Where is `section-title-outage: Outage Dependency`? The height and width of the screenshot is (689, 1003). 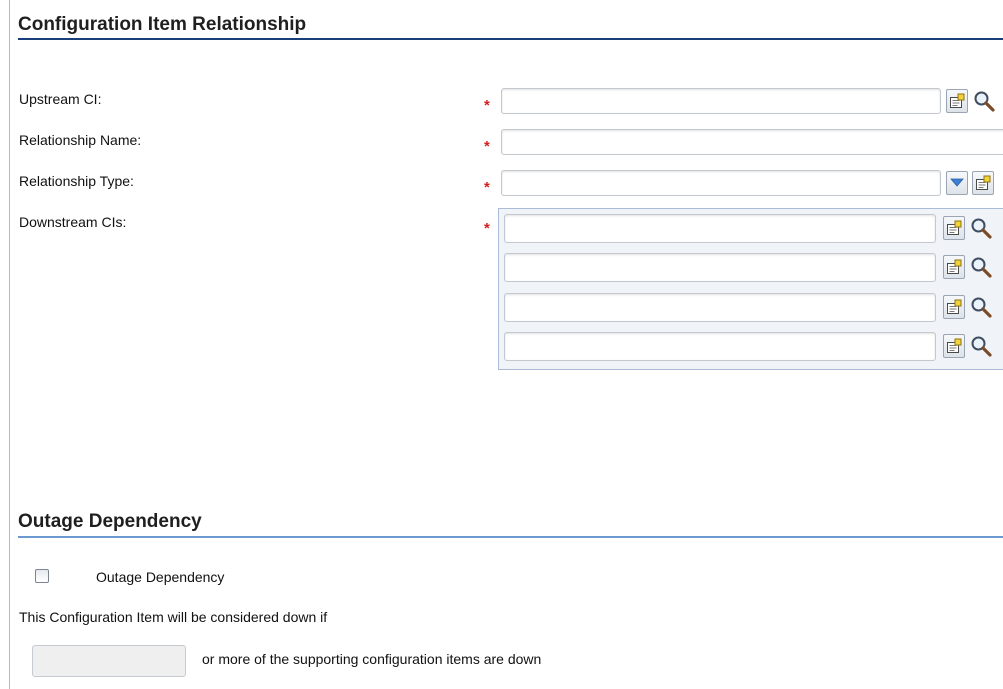 section-title-outage: Outage Dependency is located at coordinates (110, 521).